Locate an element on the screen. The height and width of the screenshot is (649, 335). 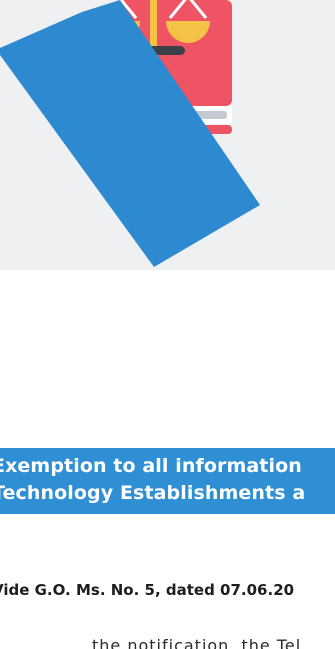
body-text-snippet: the notification, the Tel is located at coordinates (167, 641).